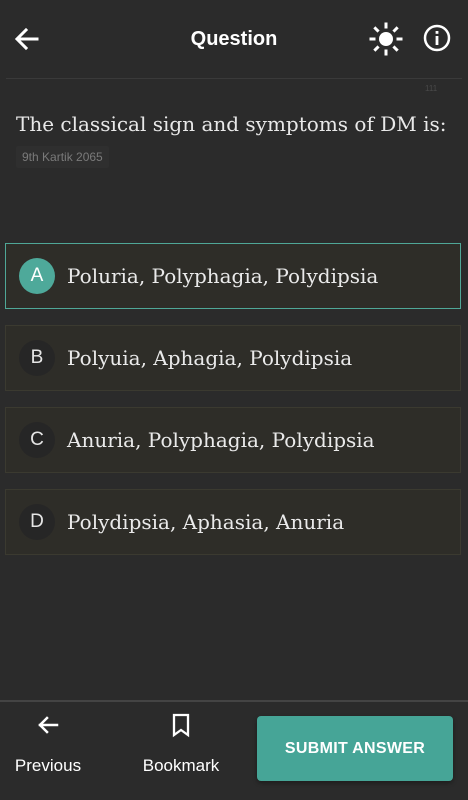 The width and height of the screenshot is (468, 800). I want to click on option-b: B Polyuia, Aphagia, Polydipsia, so click(233, 358).